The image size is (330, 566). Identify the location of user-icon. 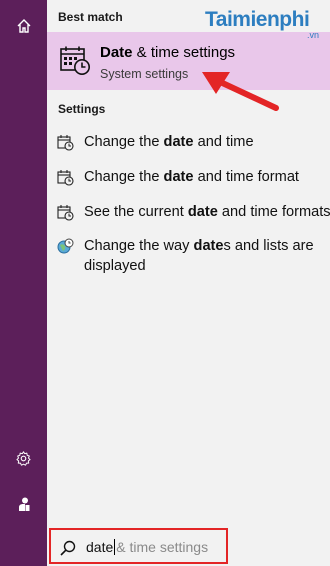
(23, 504).